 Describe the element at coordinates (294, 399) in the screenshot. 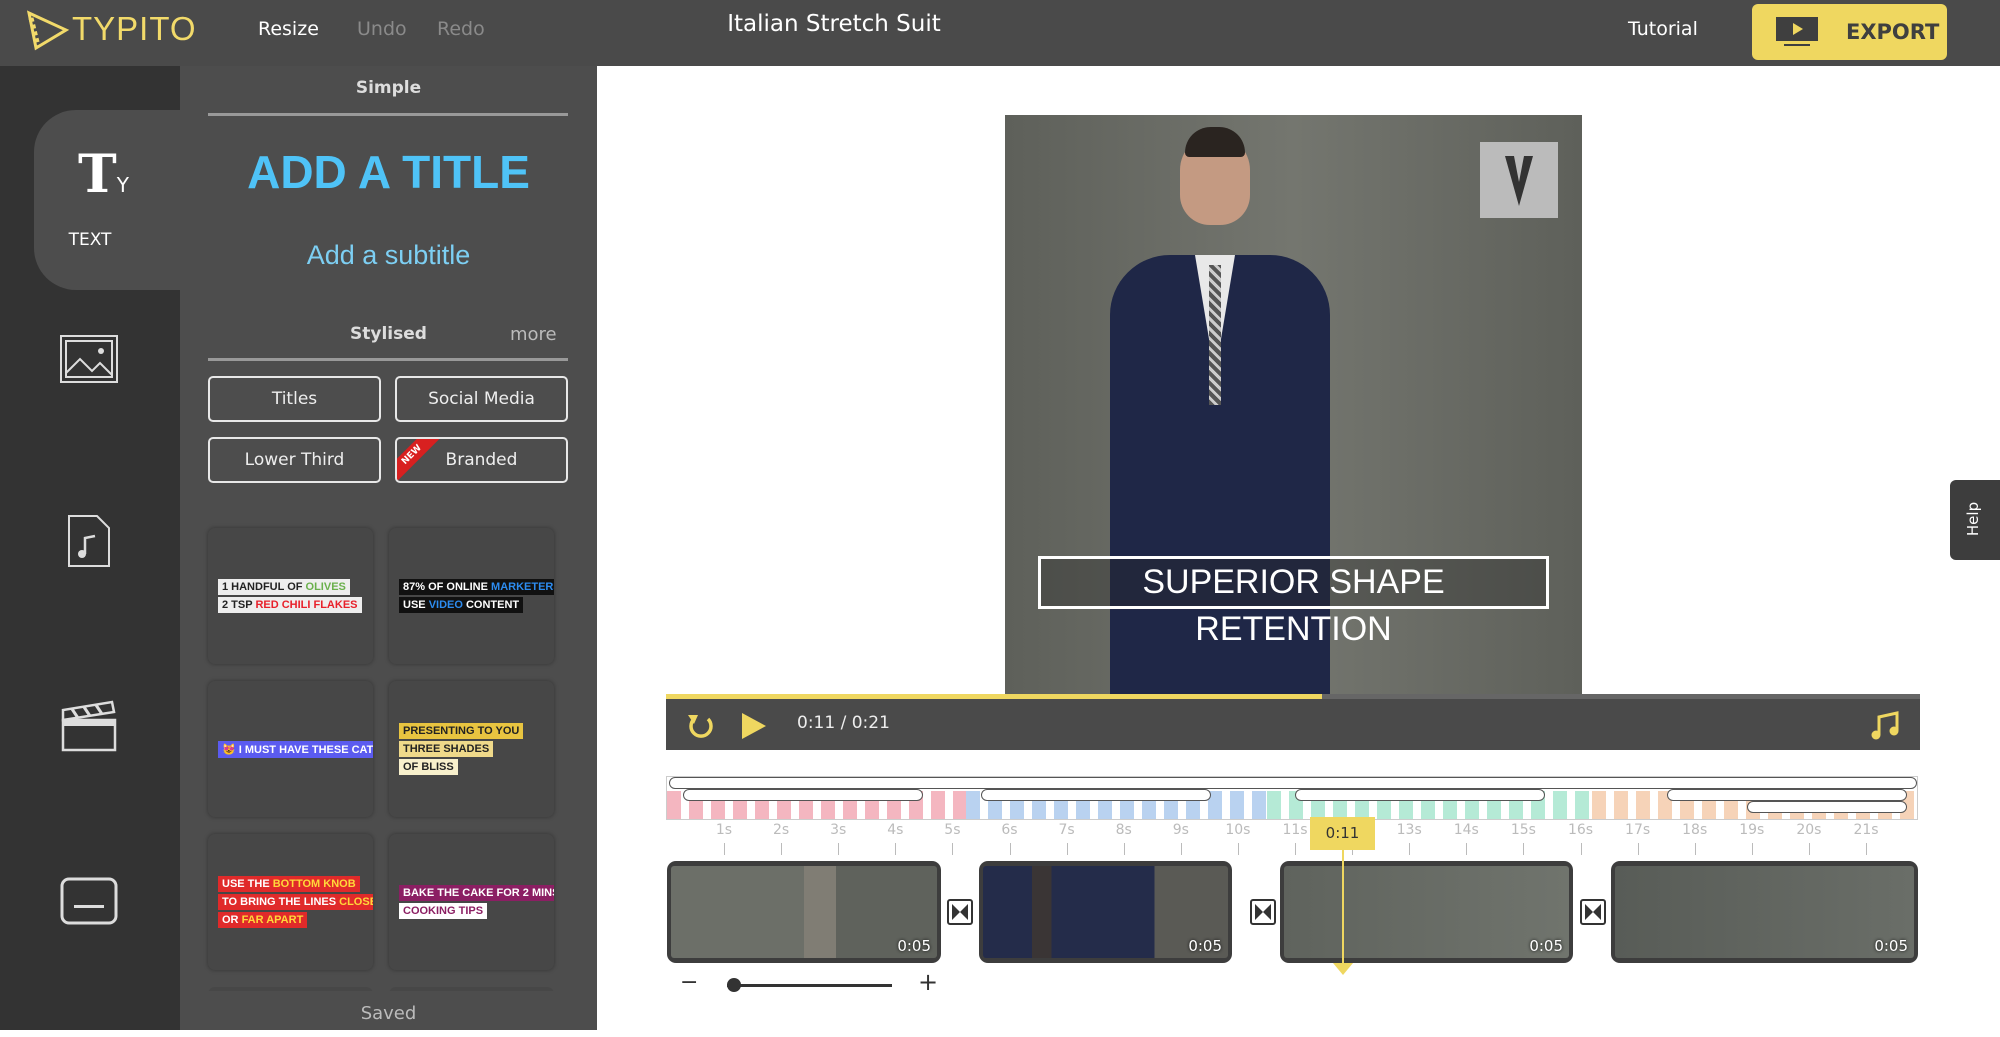

I see `category-titles: Titles` at that location.